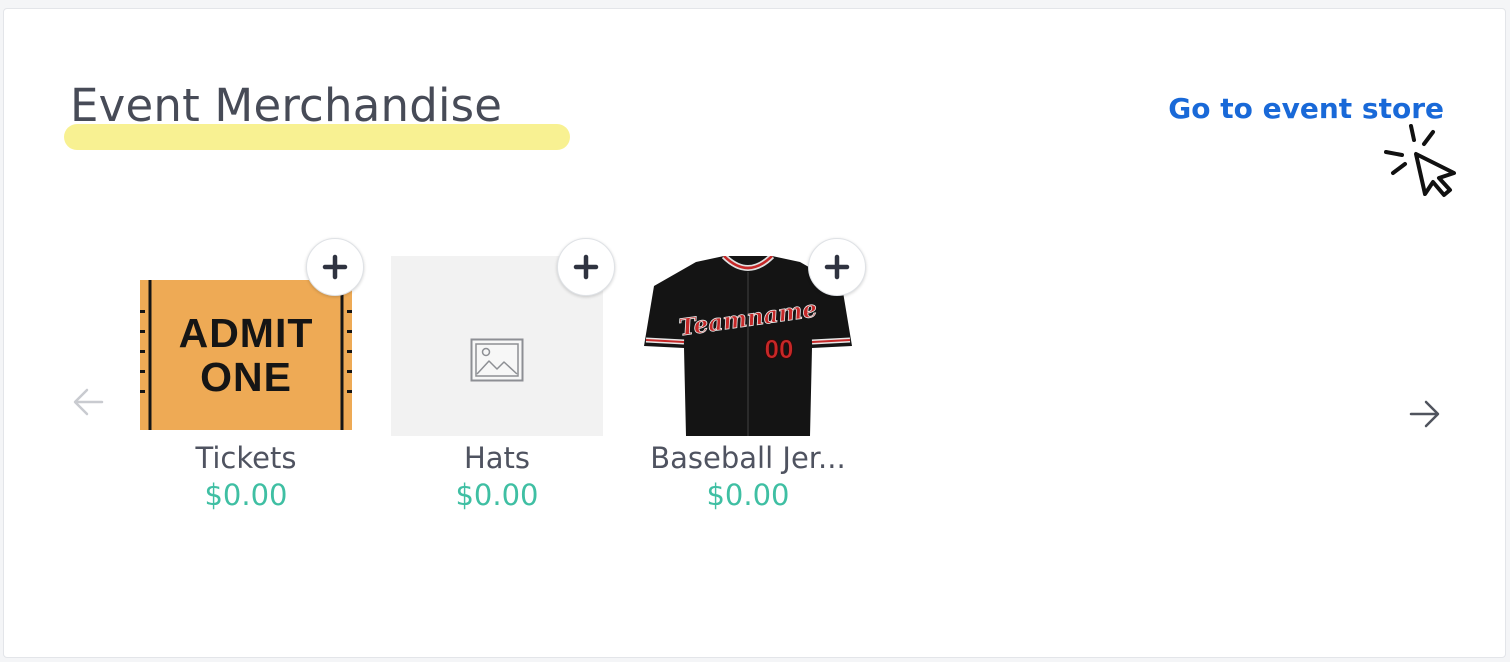 Image resolution: width=1510 pixels, height=662 pixels. Describe the element at coordinates (286, 105) in the screenshot. I see `section-title: Event Merchandise` at that location.